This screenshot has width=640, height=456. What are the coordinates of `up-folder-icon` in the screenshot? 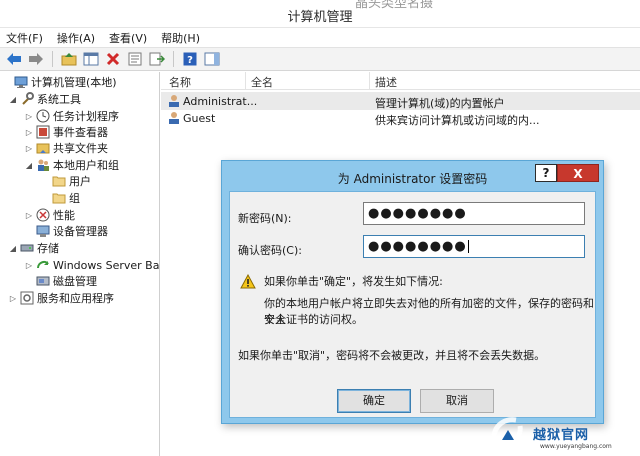 It's located at (69, 59).